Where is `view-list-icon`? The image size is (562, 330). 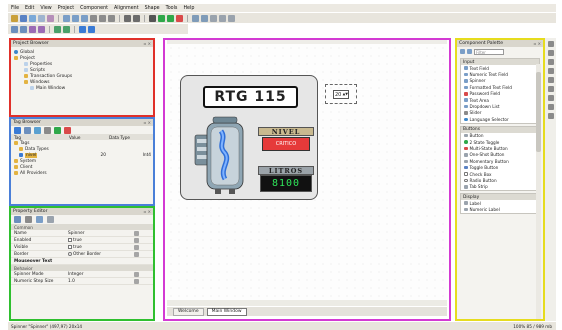
view-list-icon is located at coordinates (462, 51).